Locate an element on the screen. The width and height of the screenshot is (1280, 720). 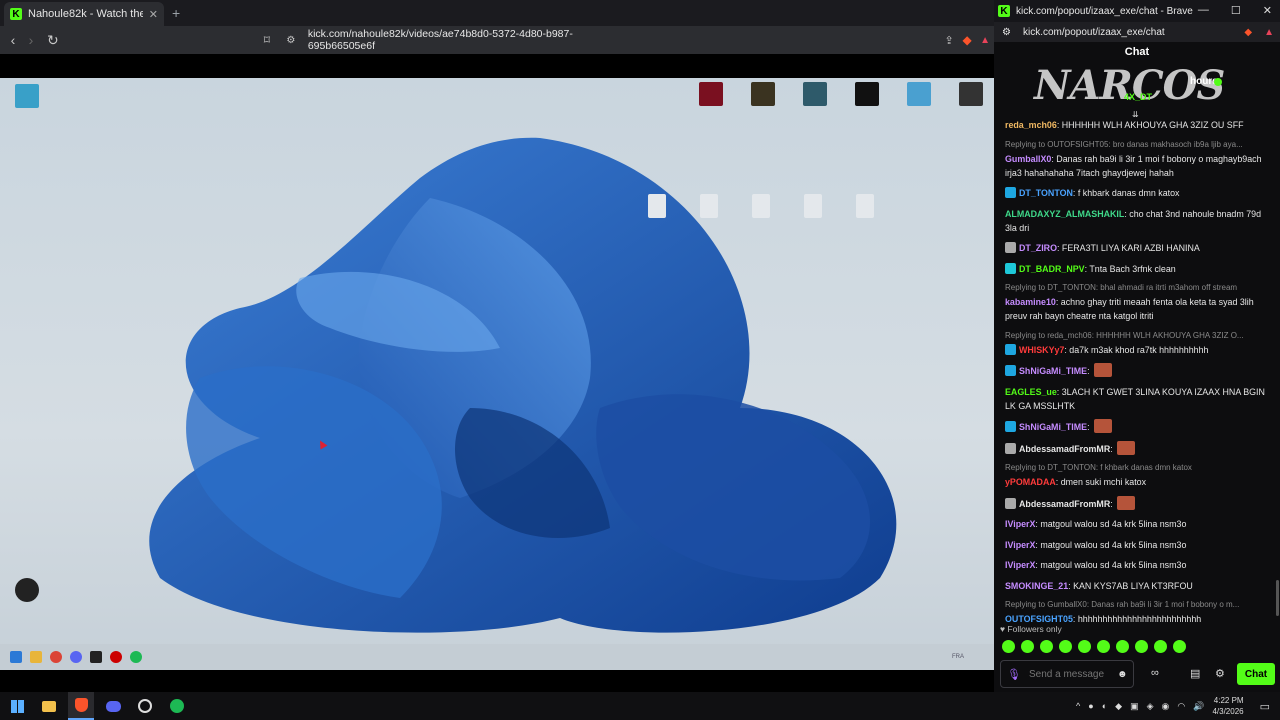
brave-icon is located at coordinates (81, 705).